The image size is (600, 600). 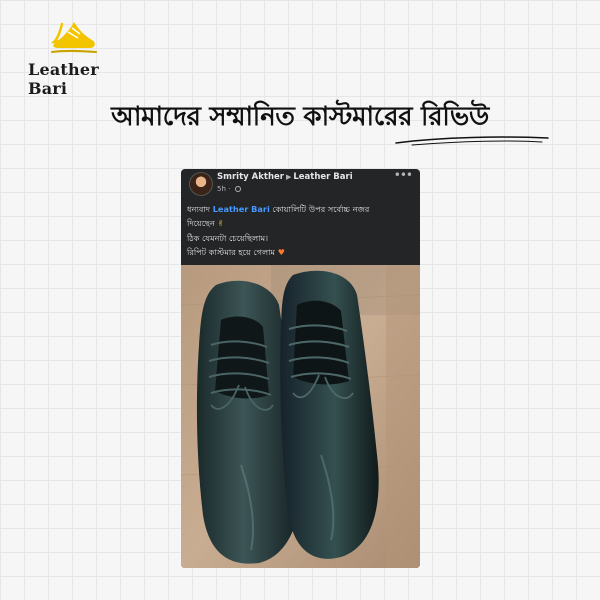 I want to click on title-underline, so click(x=472, y=141).